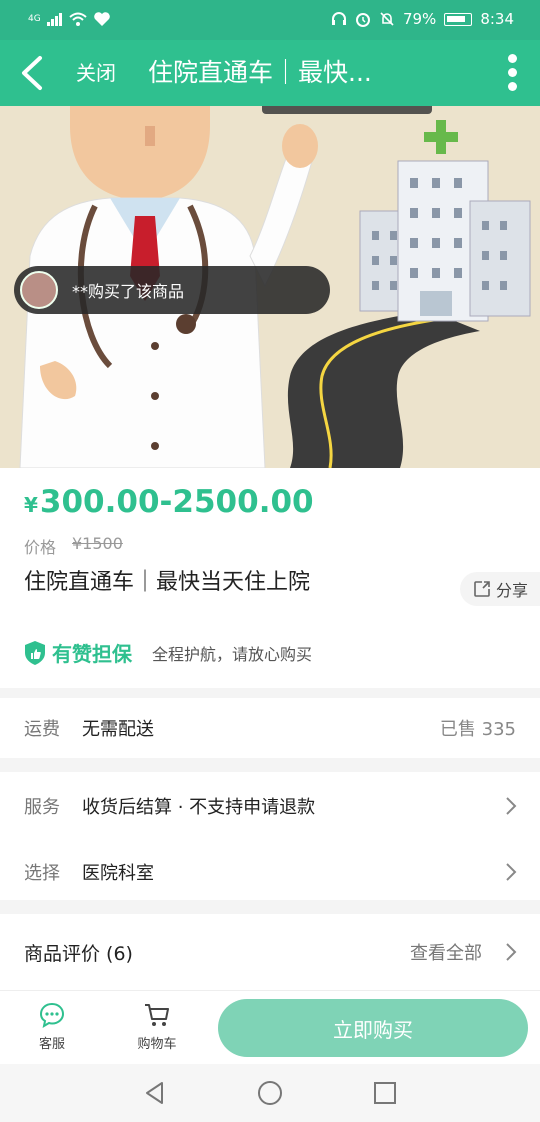 The width and height of the screenshot is (540, 1122). What do you see at coordinates (96, 73) in the screenshot?
I see `close-button: 关闭` at bounding box center [96, 73].